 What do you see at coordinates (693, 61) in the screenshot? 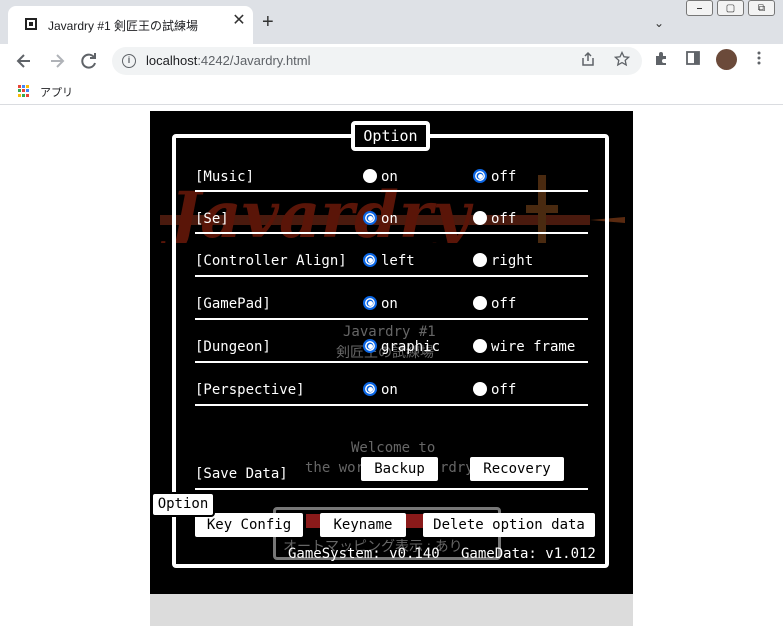
I see `sidepanel-icon` at bounding box center [693, 61].